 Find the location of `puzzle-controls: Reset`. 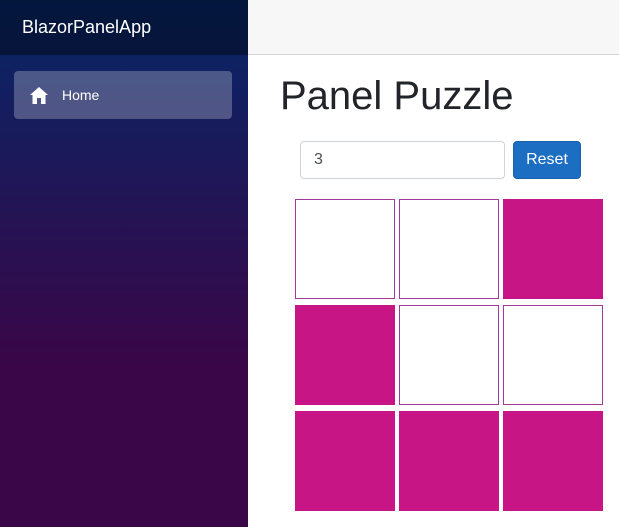

puzzle-controls: Reset is located at coordinates (440, 160).